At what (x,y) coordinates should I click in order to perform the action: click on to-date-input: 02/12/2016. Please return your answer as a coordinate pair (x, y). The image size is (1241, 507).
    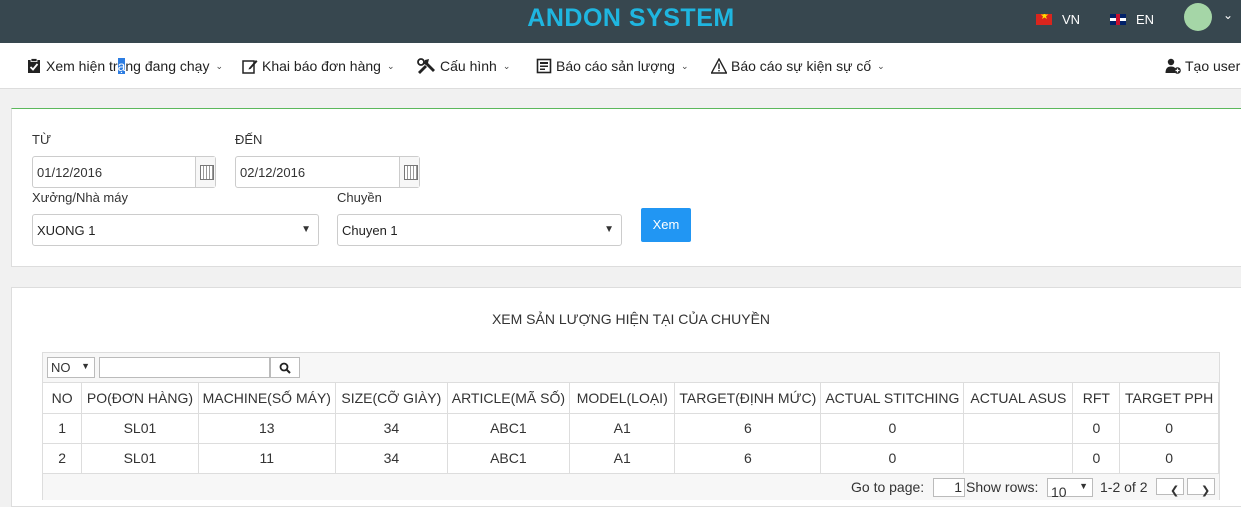
    Looking at the image, I should click on (327, 172).